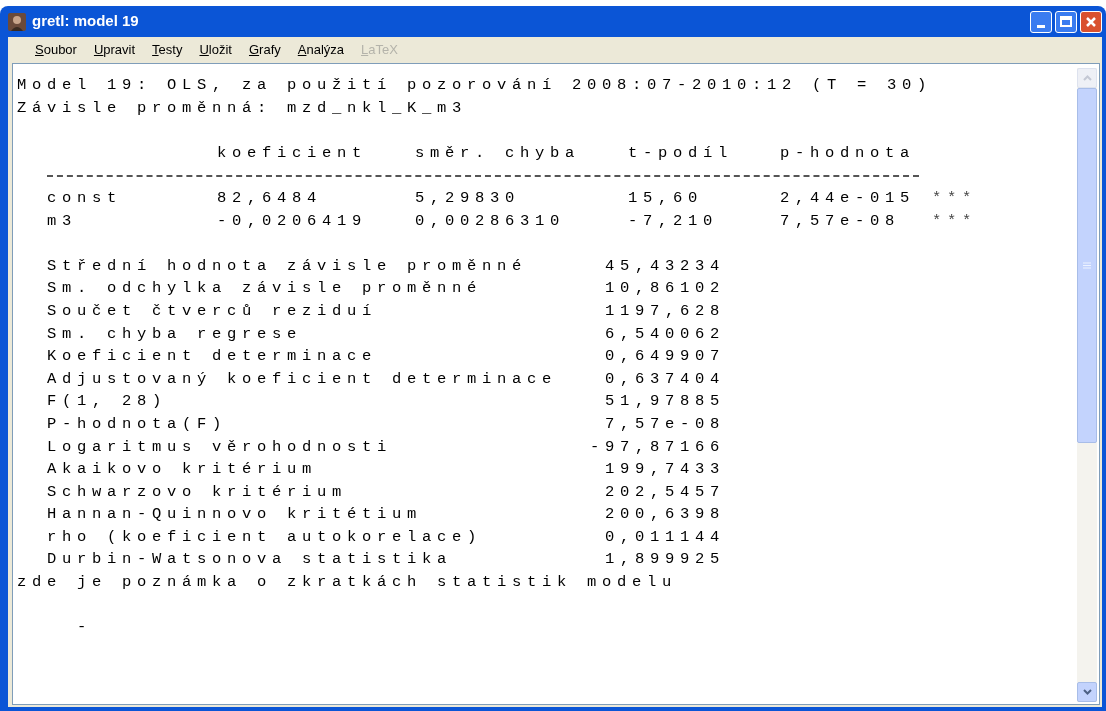  I want to click on note-text: zde je poznámka o zkratkách statistik modelu, so click(347, 583).